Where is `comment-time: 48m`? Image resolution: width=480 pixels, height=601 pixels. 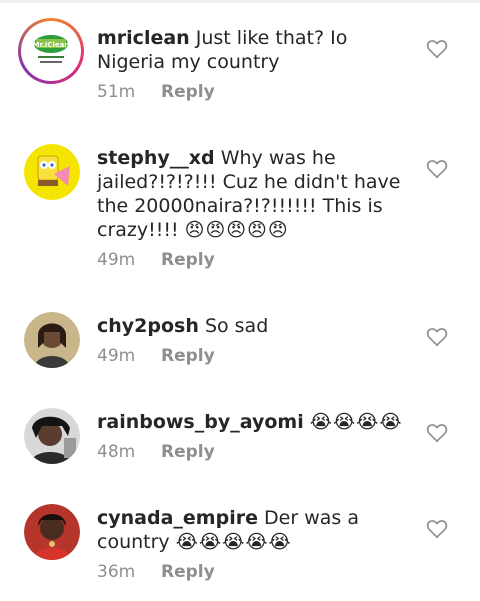
comment-time: 48m is located at coordinates (116, 452).